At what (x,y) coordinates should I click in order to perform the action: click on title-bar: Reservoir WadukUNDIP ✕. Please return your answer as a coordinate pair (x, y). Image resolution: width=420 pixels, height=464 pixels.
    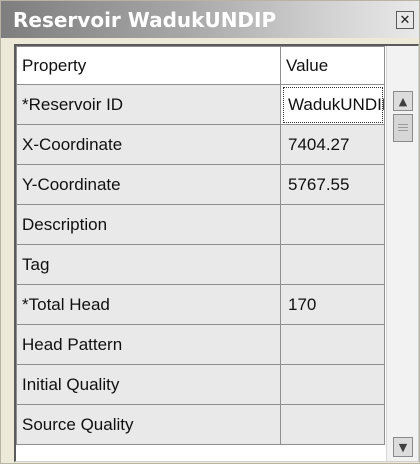
    Looking at the image, I should click on (210, 19).